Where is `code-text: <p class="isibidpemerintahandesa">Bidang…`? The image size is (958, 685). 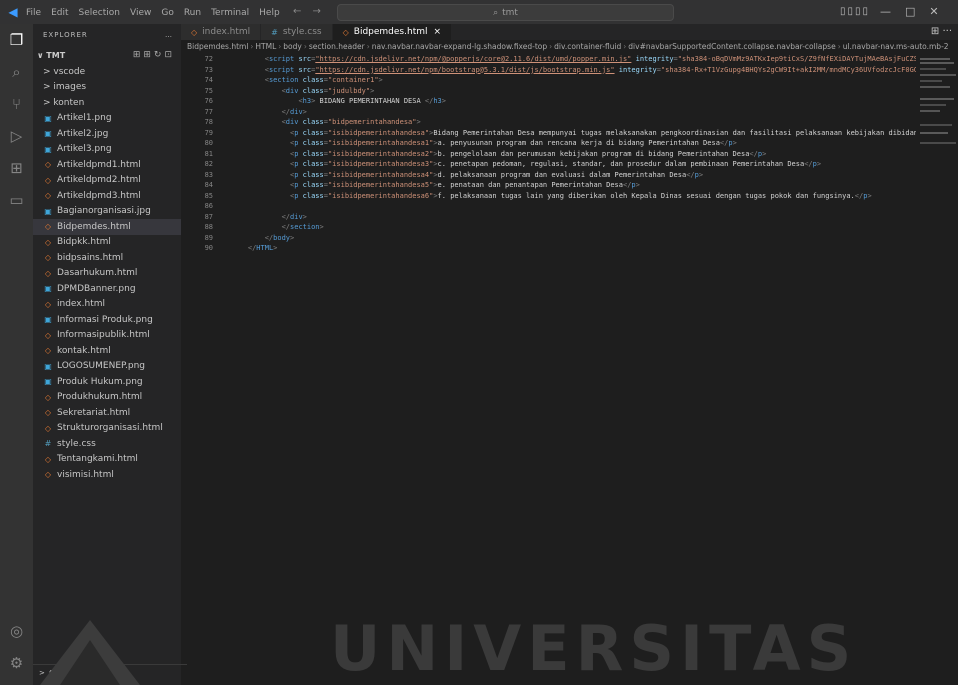
code-text: <p class="isibidpemerintahandesa">Bidang… is located at coordinates (573, 133).